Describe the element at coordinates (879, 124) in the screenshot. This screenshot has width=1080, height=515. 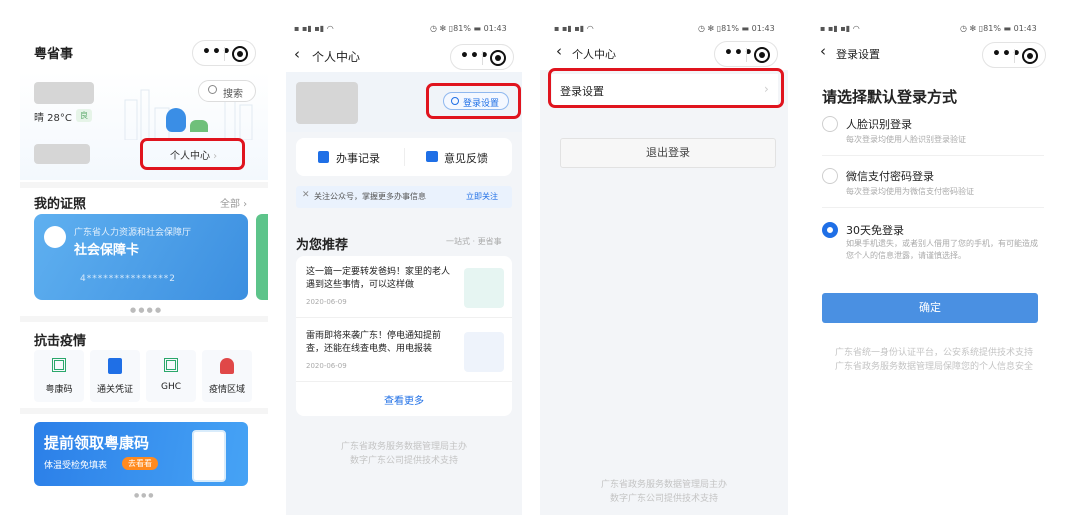
I see `option-label: 人脸识别登录` at that location.